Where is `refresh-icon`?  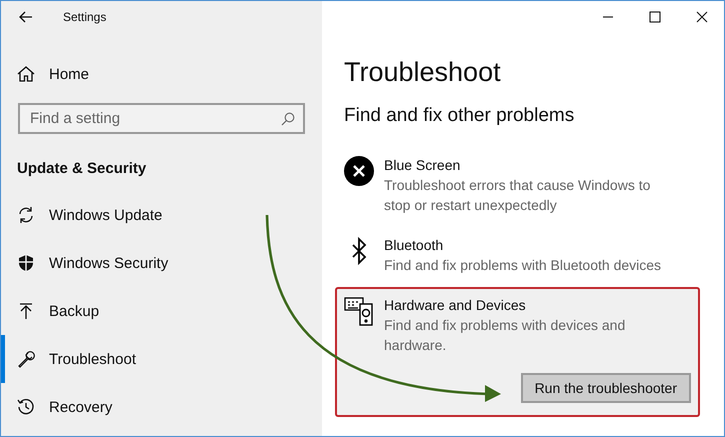 refresh-icon is located at coordinates (26, 215).